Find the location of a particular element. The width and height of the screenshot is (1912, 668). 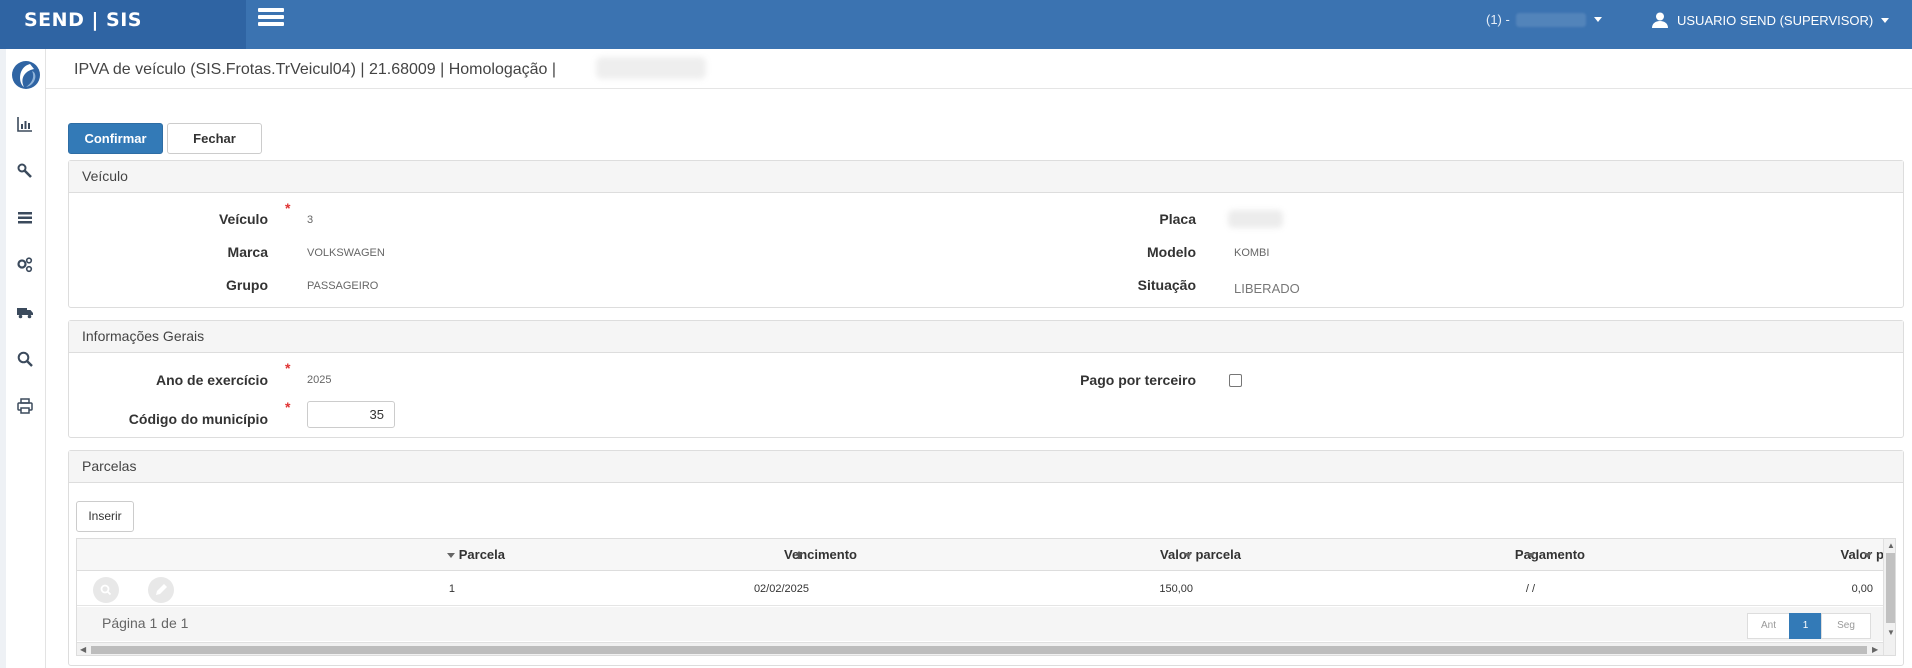

user-menu: USUARIO SEND (SUPERVISOR) is located at coordinates (1770, 20).